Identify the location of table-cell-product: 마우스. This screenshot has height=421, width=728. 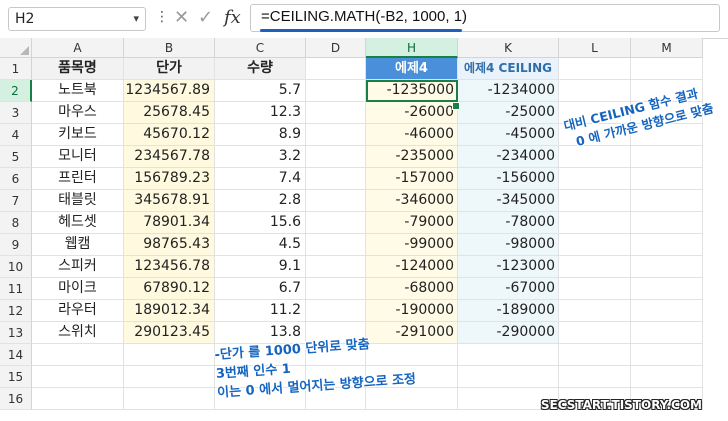
(78, 113).